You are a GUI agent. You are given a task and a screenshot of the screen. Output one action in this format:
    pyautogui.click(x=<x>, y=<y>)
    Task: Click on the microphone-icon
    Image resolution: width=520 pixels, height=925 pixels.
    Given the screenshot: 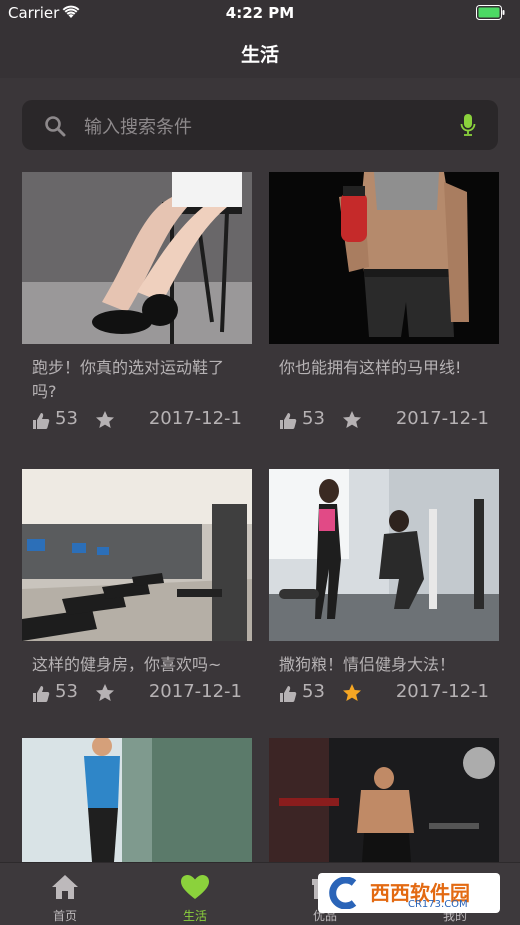 What is the action you would take?
    pyautogui.click(x=468, y=125)
    